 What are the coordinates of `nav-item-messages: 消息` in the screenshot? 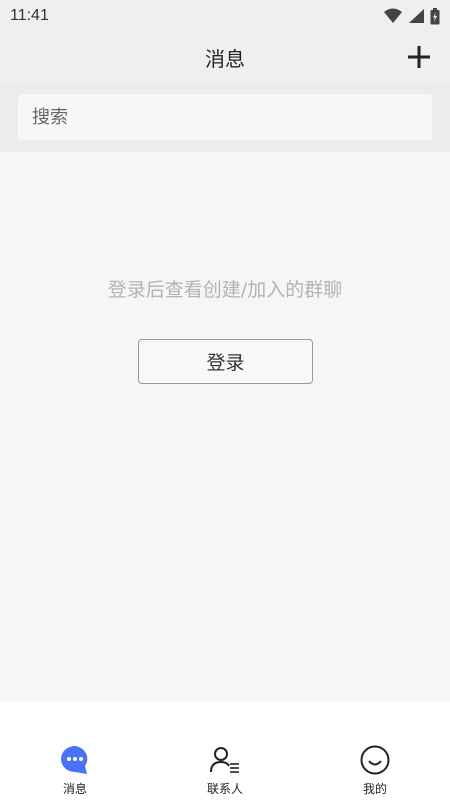 It's located at (75, 751).